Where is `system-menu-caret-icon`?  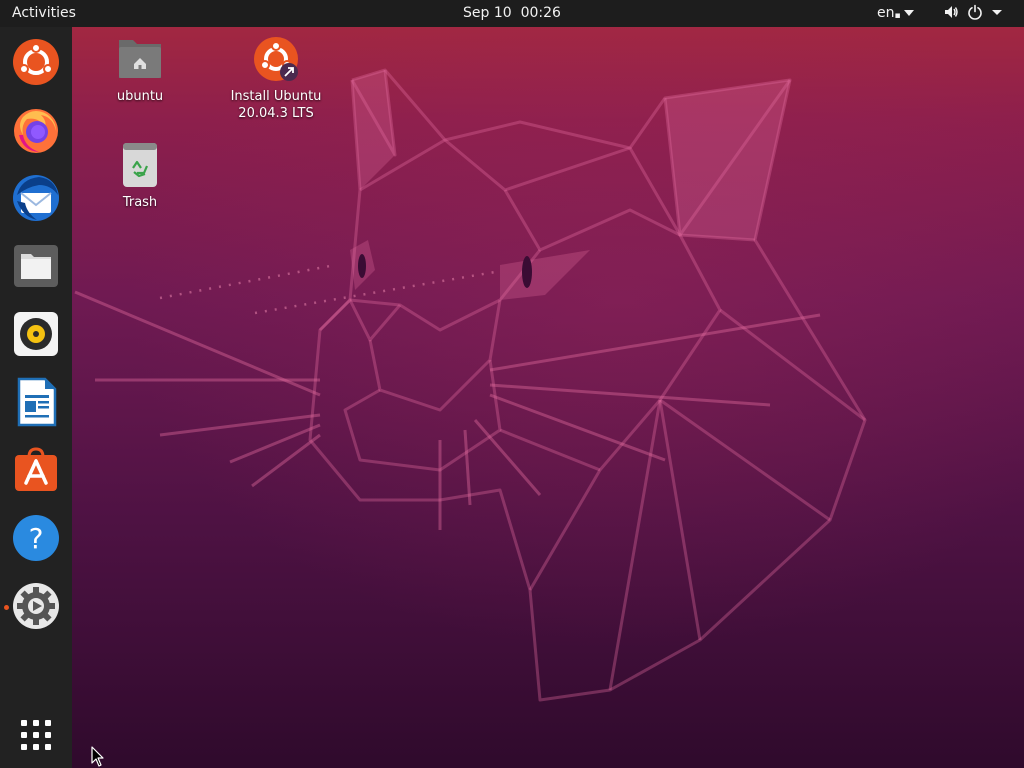
system-menu-caret-icon is located at coordinates (997, 12).